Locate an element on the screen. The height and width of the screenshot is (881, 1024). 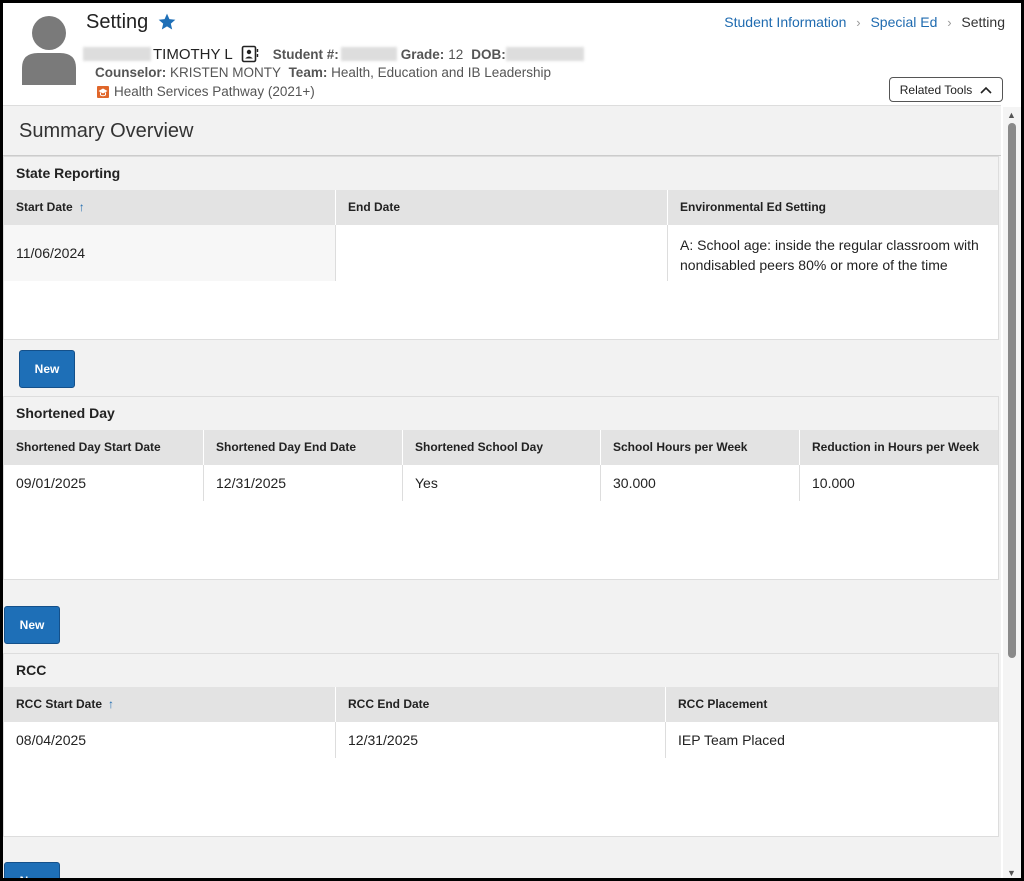
page-title: Setting is located at coordinates (117, 22).